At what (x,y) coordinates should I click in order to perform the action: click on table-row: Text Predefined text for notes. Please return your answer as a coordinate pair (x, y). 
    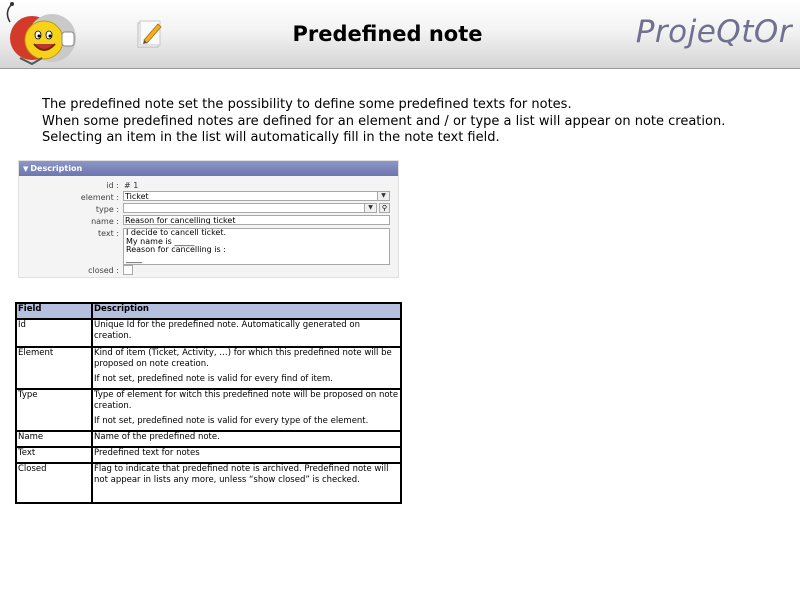
    Looking at the image, I should click on (208, 455).